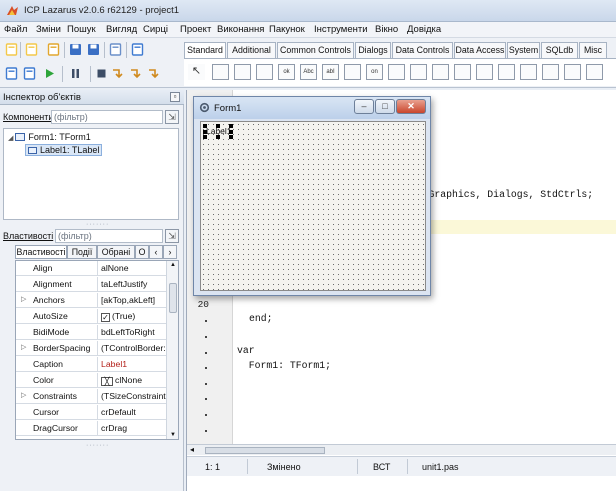 This screenshot has height=491, width=616. What do you see at coordinates (173, 435) in the screenshot?
I see `scroll-down-icon: ▼` at bounding box center [173, 435].